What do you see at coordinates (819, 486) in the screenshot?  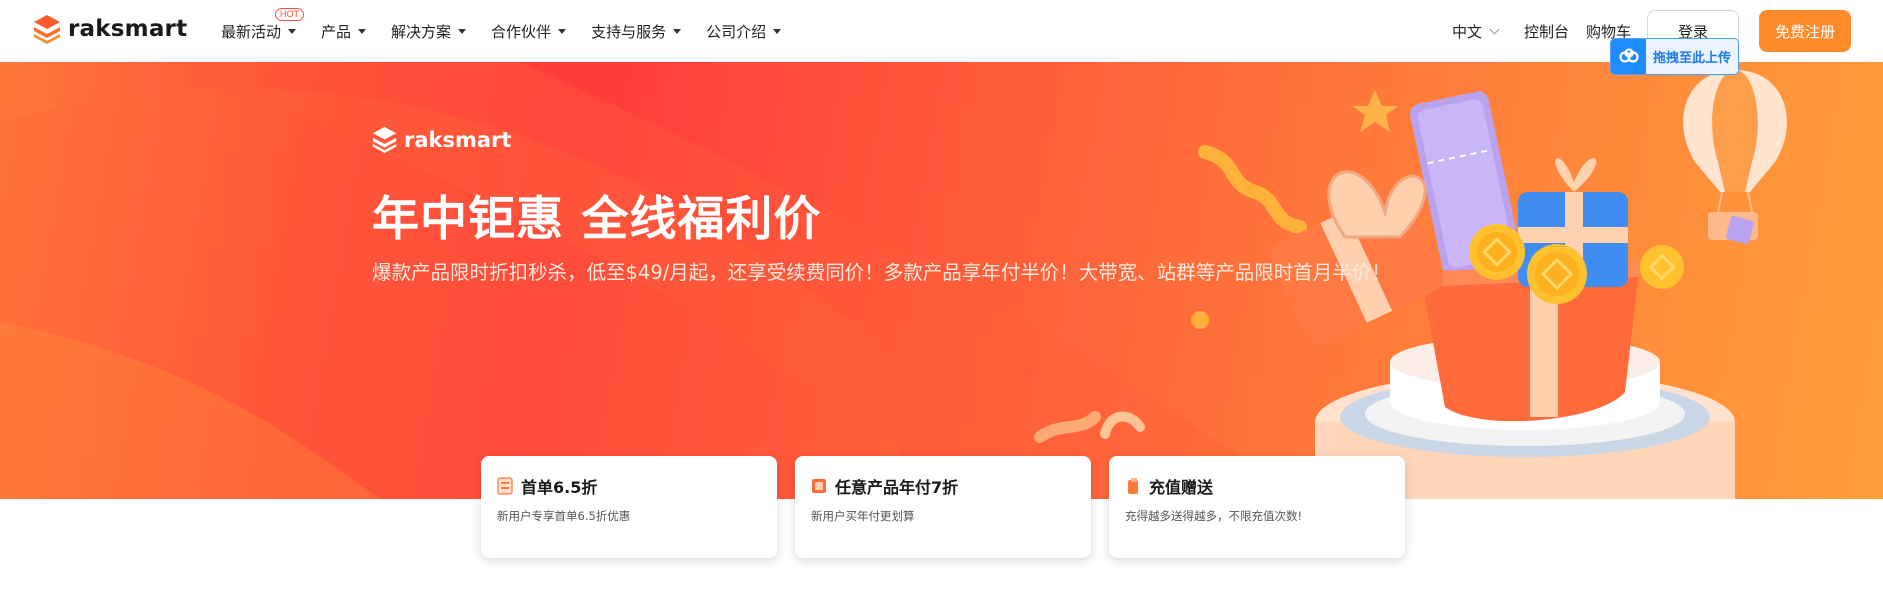 I see `gift-card-icon` at bounding box center [819, 486].